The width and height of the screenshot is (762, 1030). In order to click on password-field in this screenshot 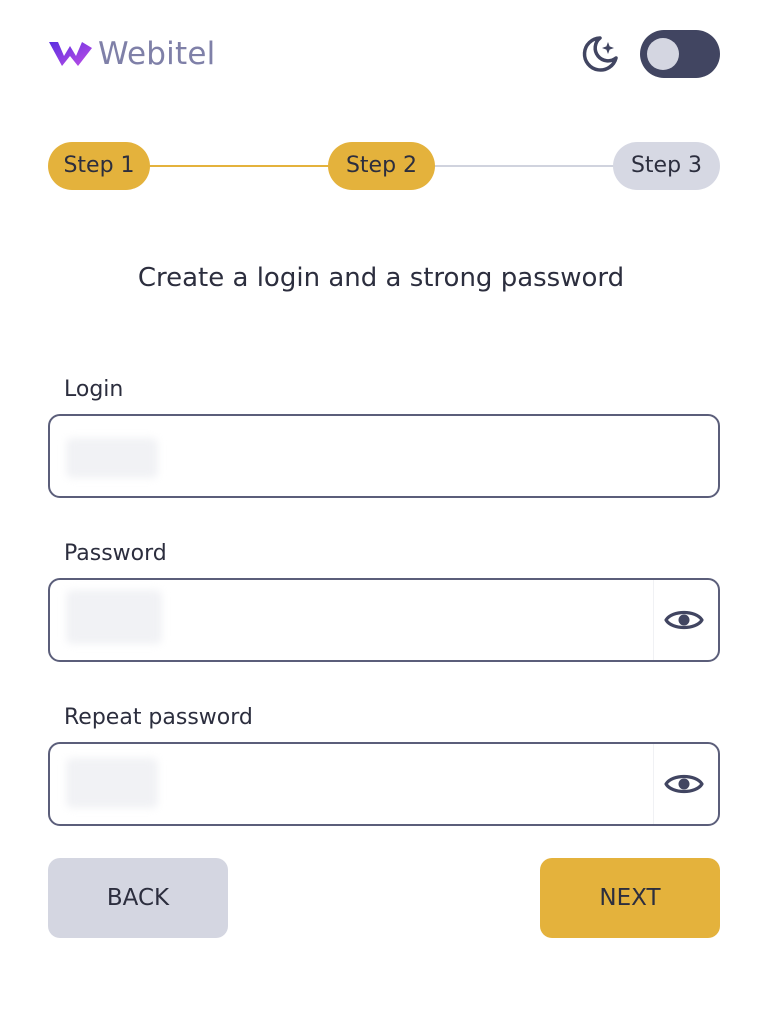, I will do `click(384, 620)`.